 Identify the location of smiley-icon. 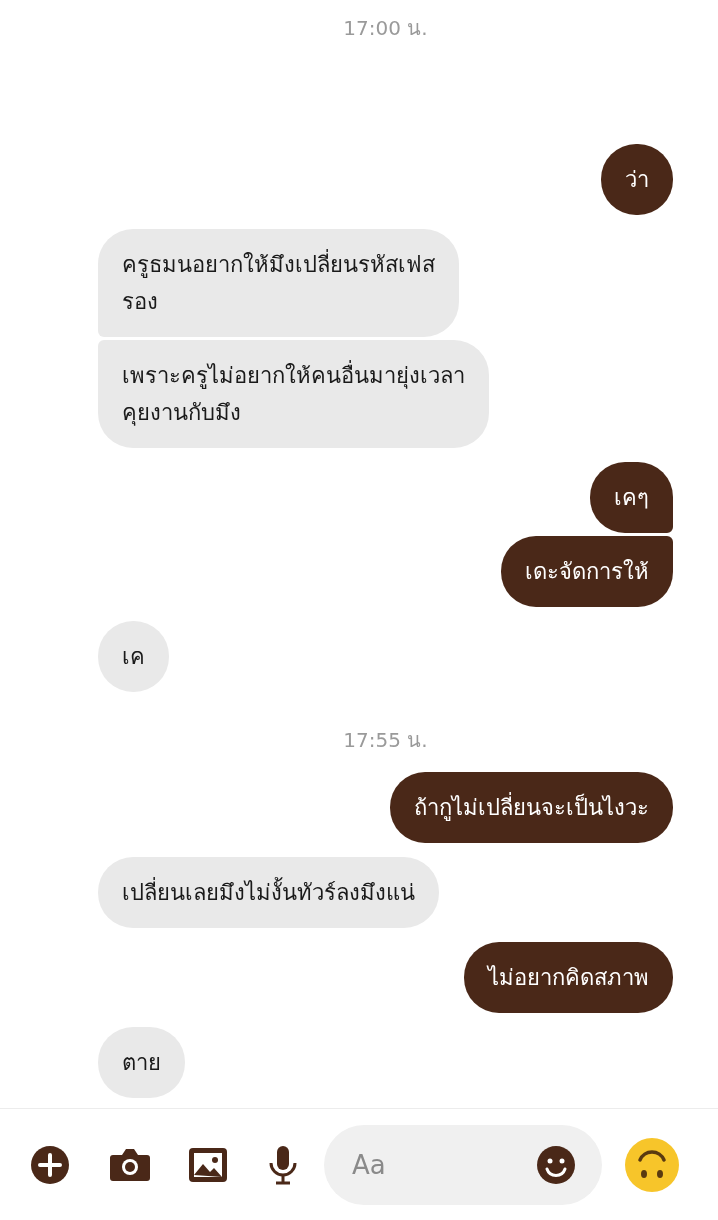
(556, 1164).